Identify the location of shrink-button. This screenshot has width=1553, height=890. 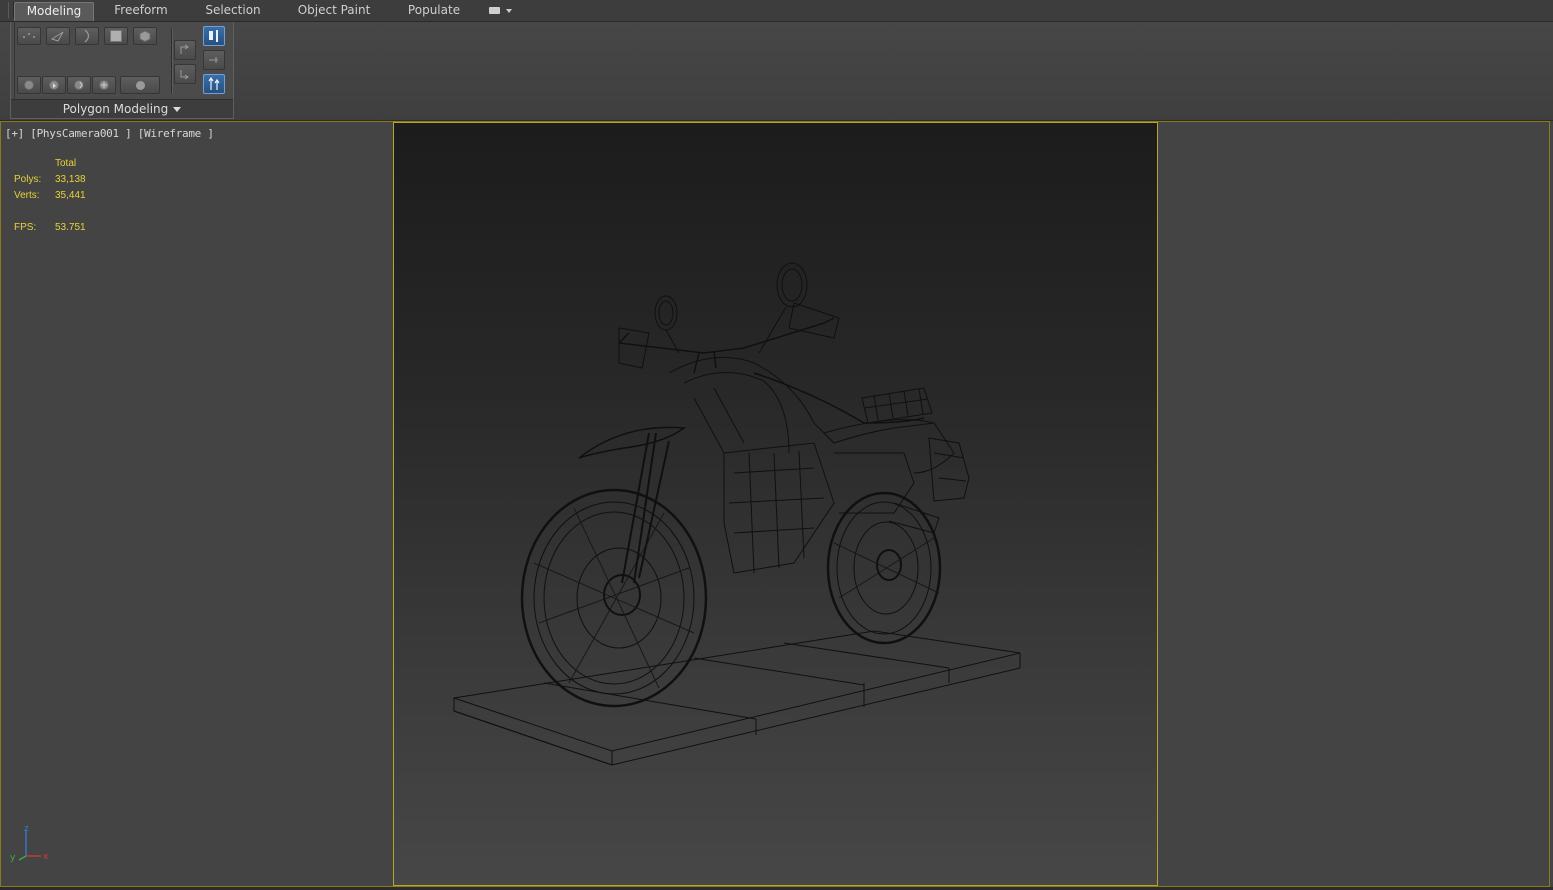
(54, 85).